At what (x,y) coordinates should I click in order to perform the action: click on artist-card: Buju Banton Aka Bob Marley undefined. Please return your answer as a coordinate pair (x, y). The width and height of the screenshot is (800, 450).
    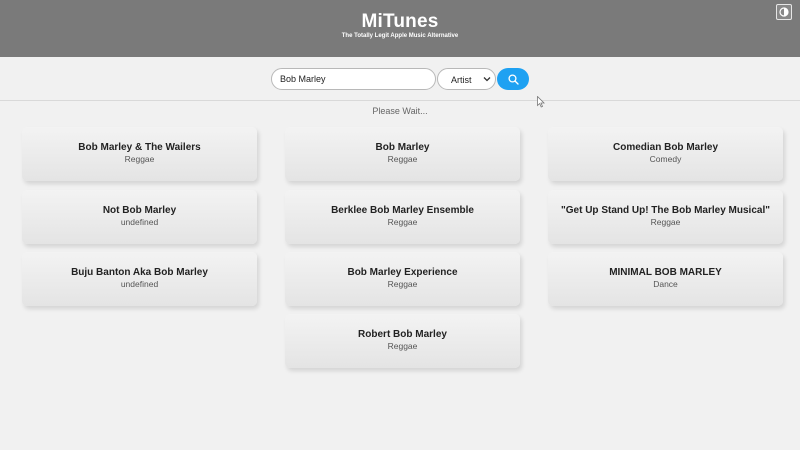
    Looking at the image, I should click on (139, 279).